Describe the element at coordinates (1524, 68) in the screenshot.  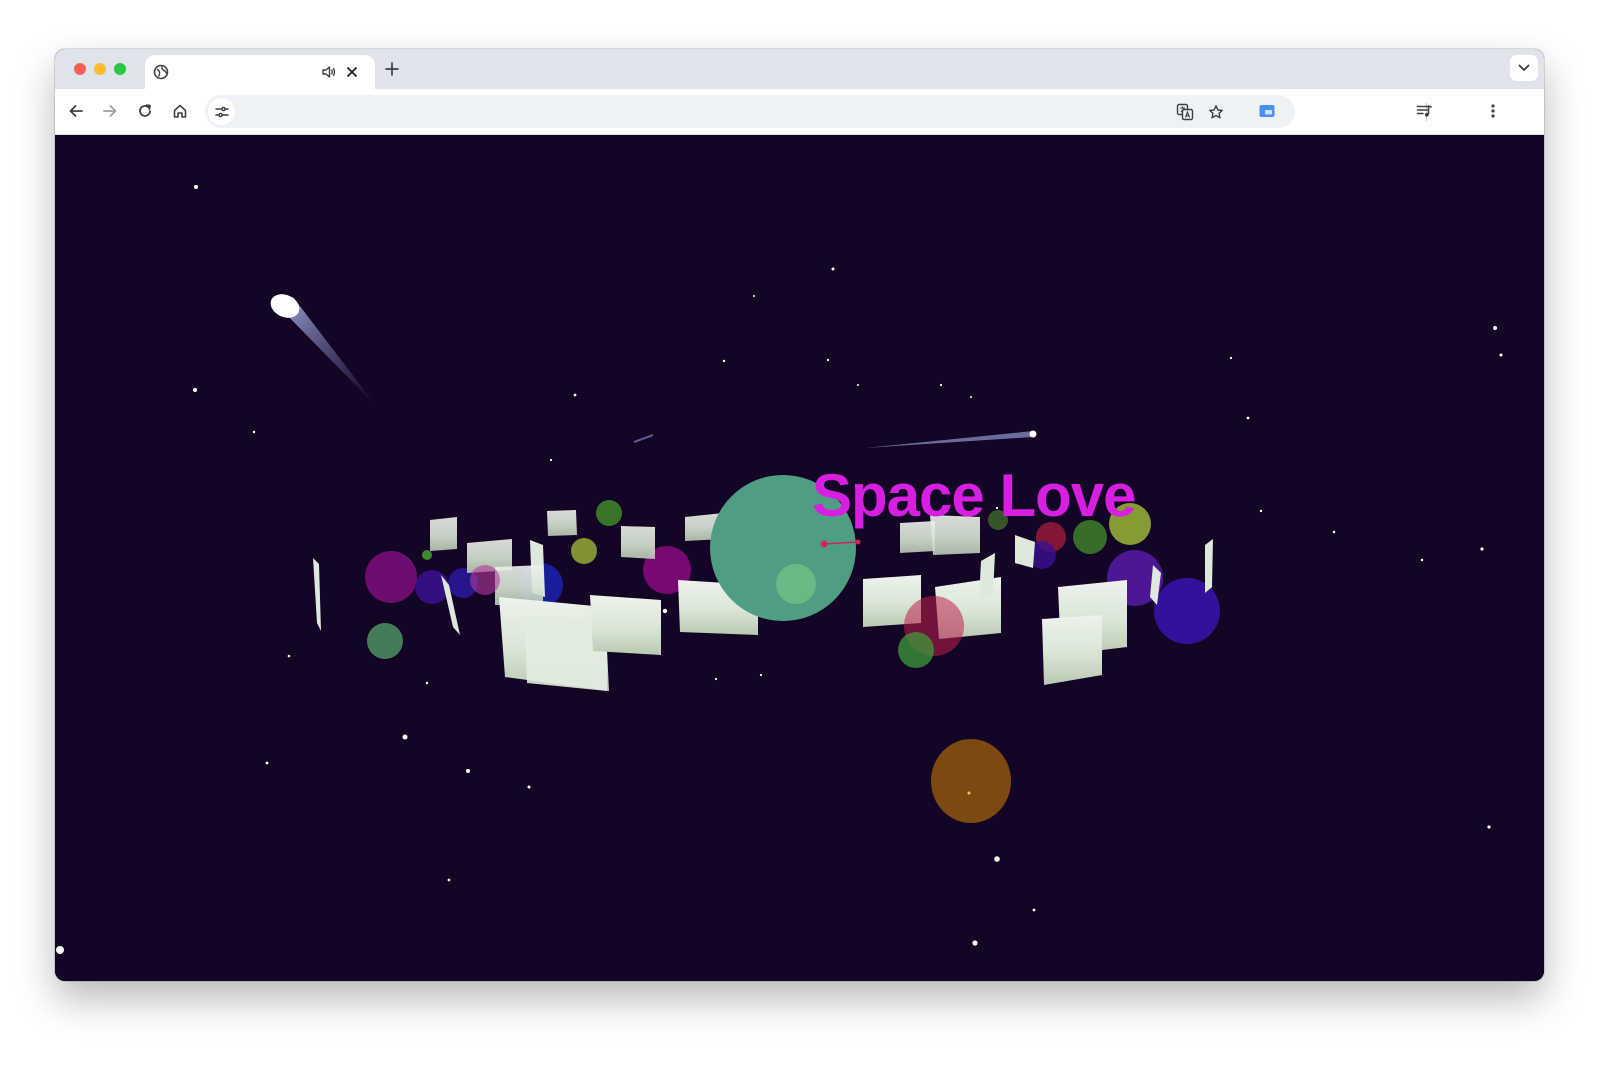
I see `chevron-down-icon` at that location.